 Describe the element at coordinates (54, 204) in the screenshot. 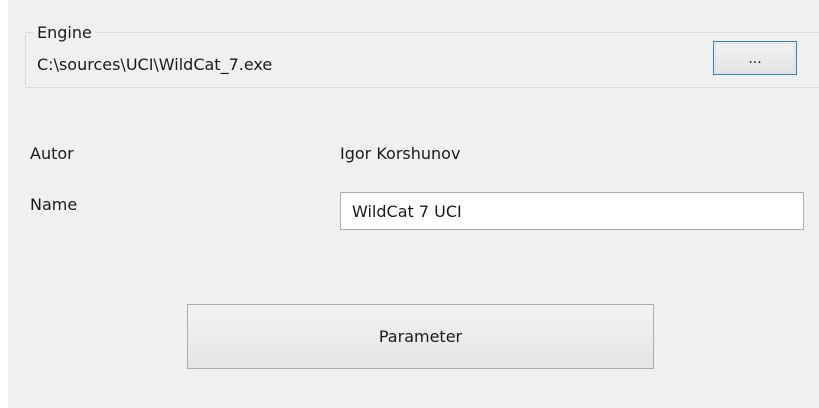

I see `name-label: Name` at that location.